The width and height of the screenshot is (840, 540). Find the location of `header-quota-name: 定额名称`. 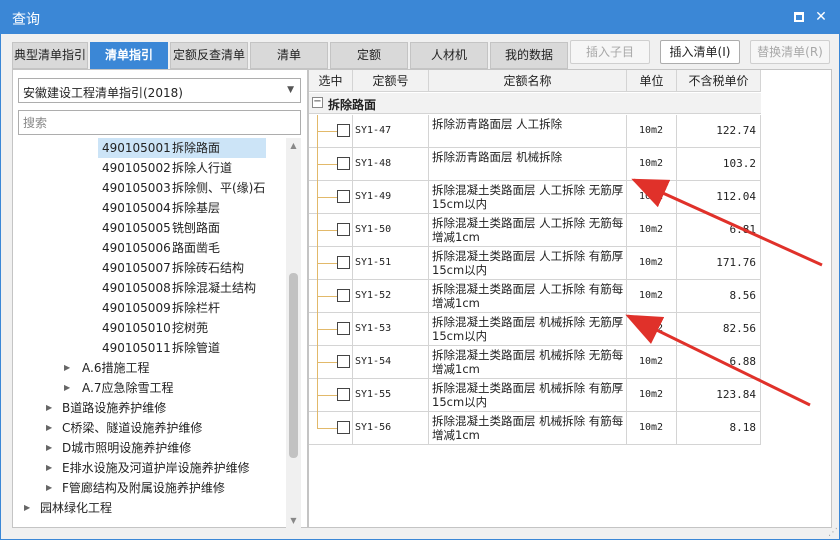

header-quota-name: 定额名称 is located at coordinates (528, 81).